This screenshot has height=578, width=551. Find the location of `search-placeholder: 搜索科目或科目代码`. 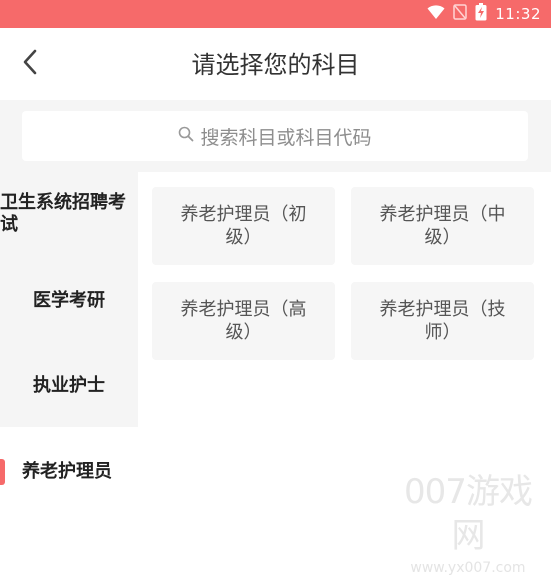

search-placeholder: 搜索科目或科目代码 is located at coordinates (286, 137).